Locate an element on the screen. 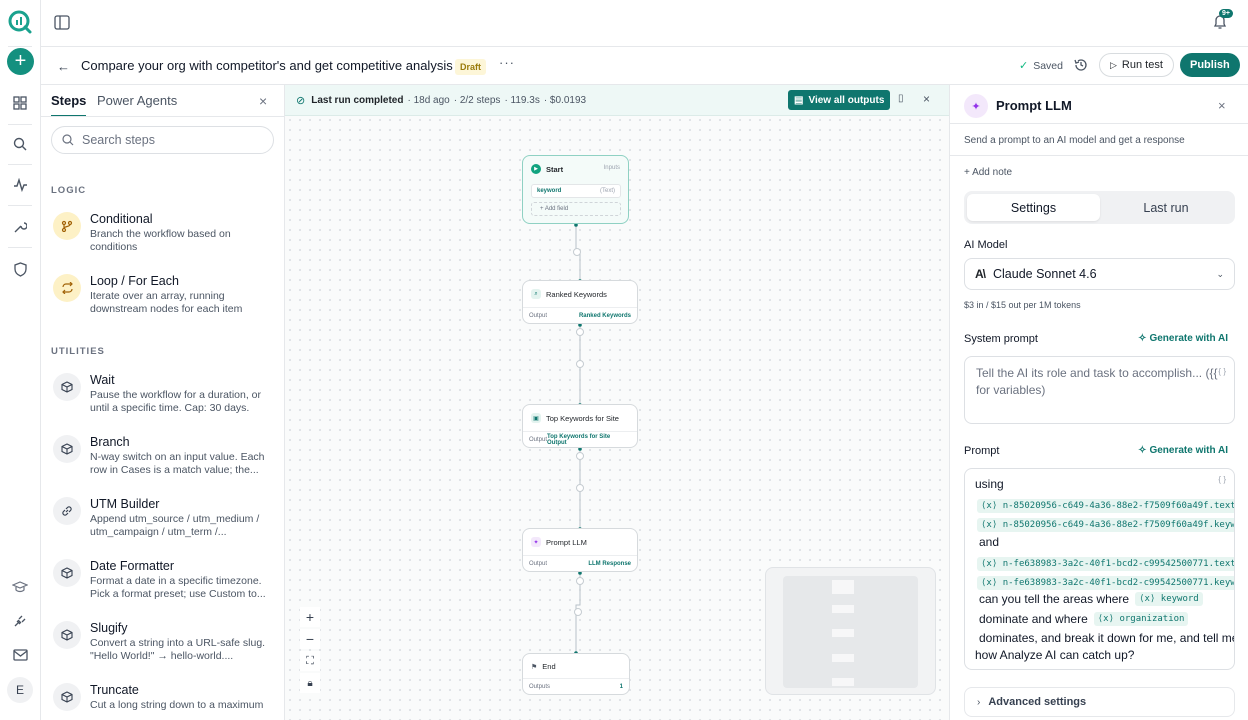  model-pricing: $3 in / $15 out per 1M tokens is located at coordinates (1022, 305).